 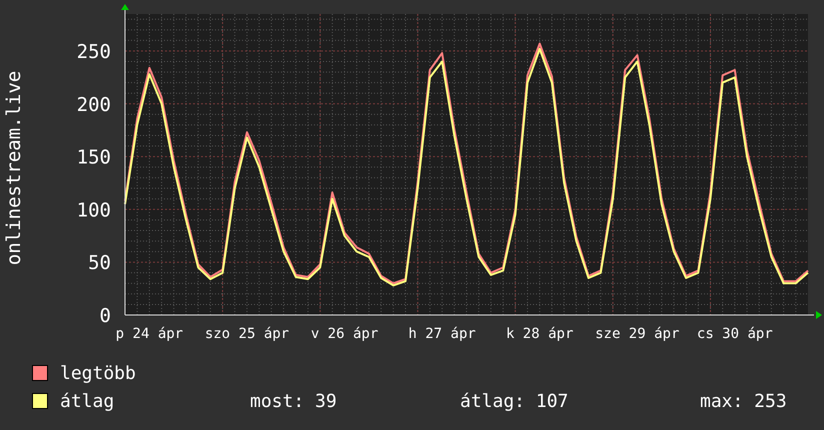 I want to click on x-tick-label: p 24 ápr, so click(x=150, y=334).